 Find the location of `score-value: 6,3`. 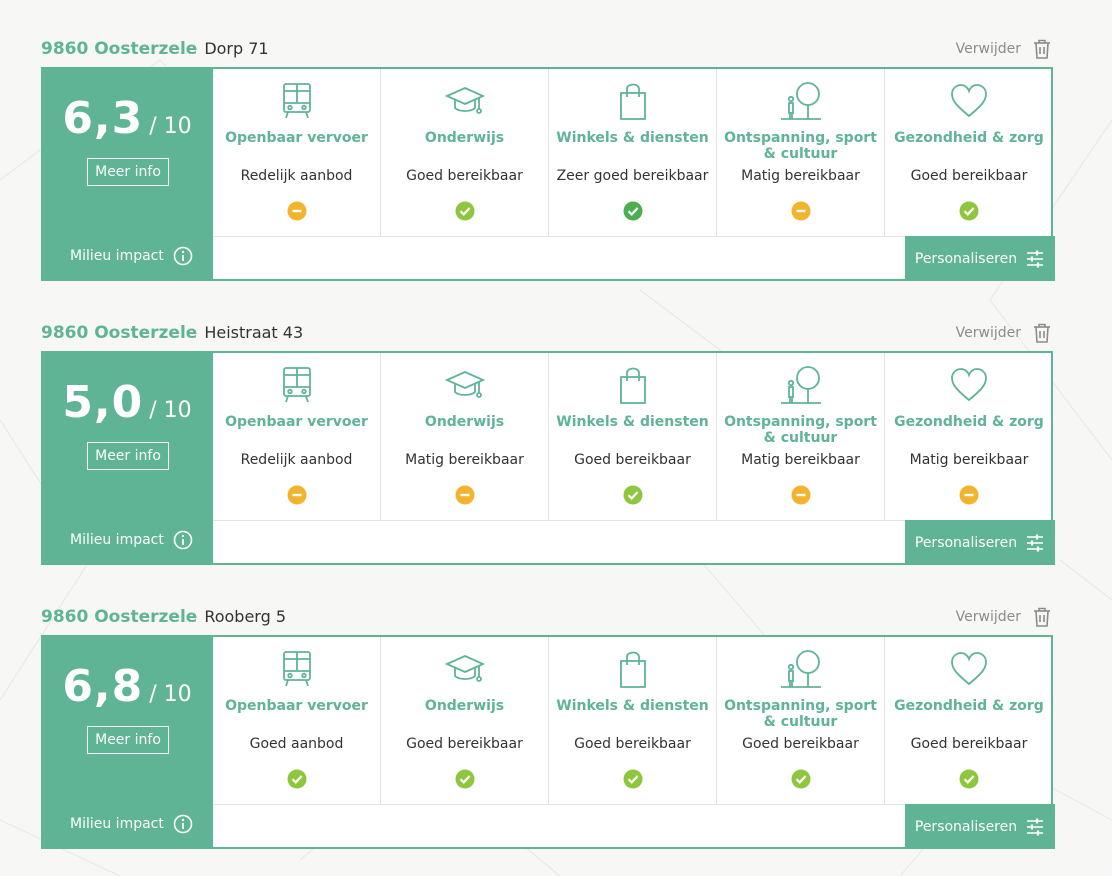

score-value: 6,3 is located at coordinates (103, 118).